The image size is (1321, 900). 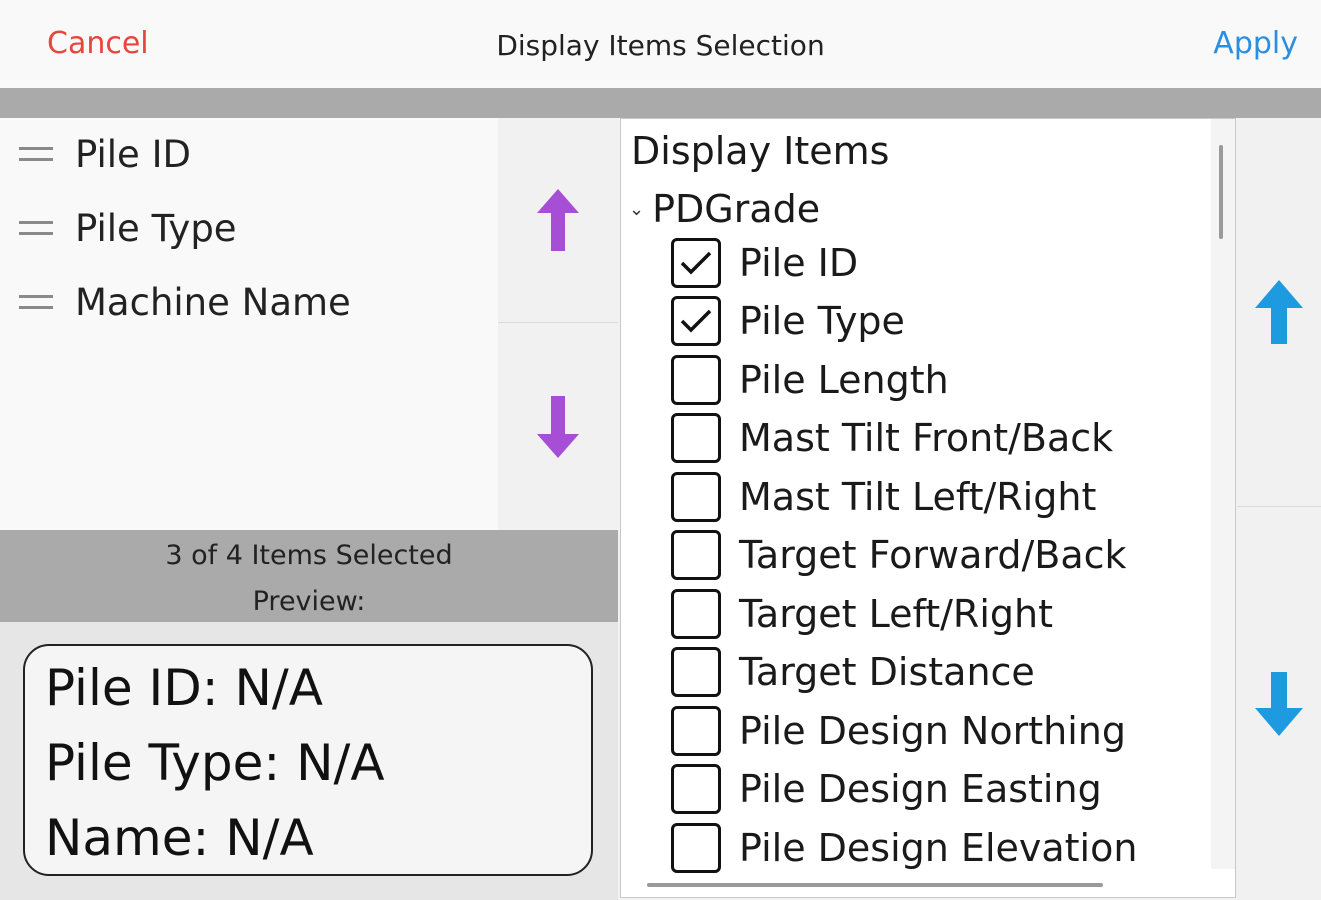 I want to click on tree-item-label: Pile Type, so click(x=822, y=321).